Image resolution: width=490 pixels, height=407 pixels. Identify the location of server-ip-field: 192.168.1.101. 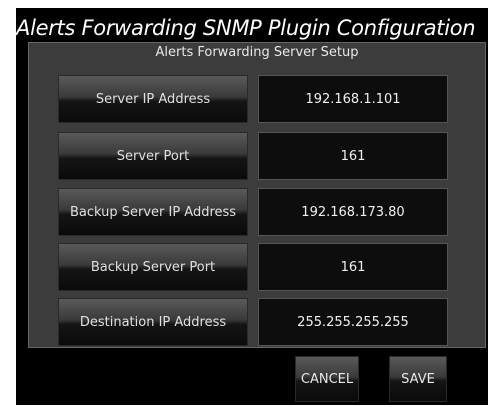
(353, 99).